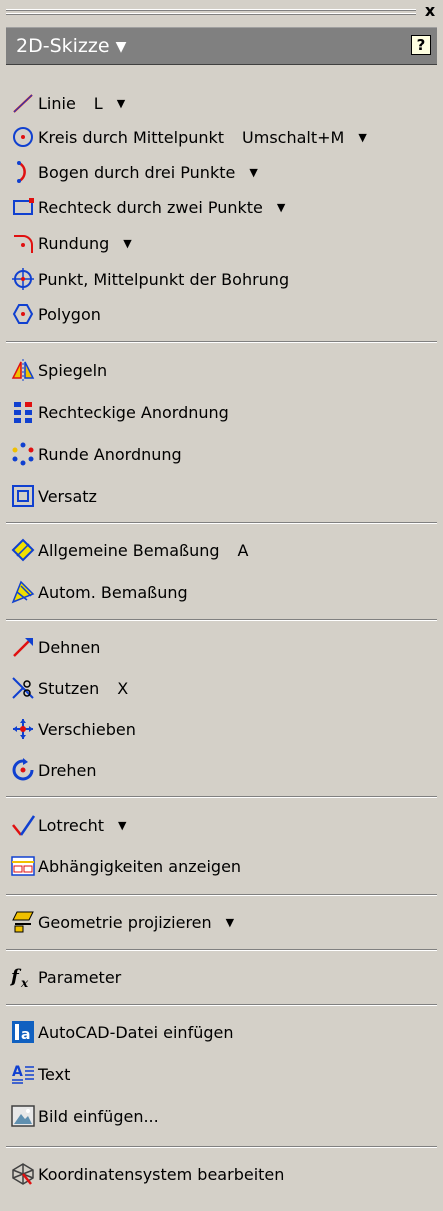 The height and width of the screenshot is (1211, 443). I want to click on autocad-insert-icon: a, so click(23, 1032).